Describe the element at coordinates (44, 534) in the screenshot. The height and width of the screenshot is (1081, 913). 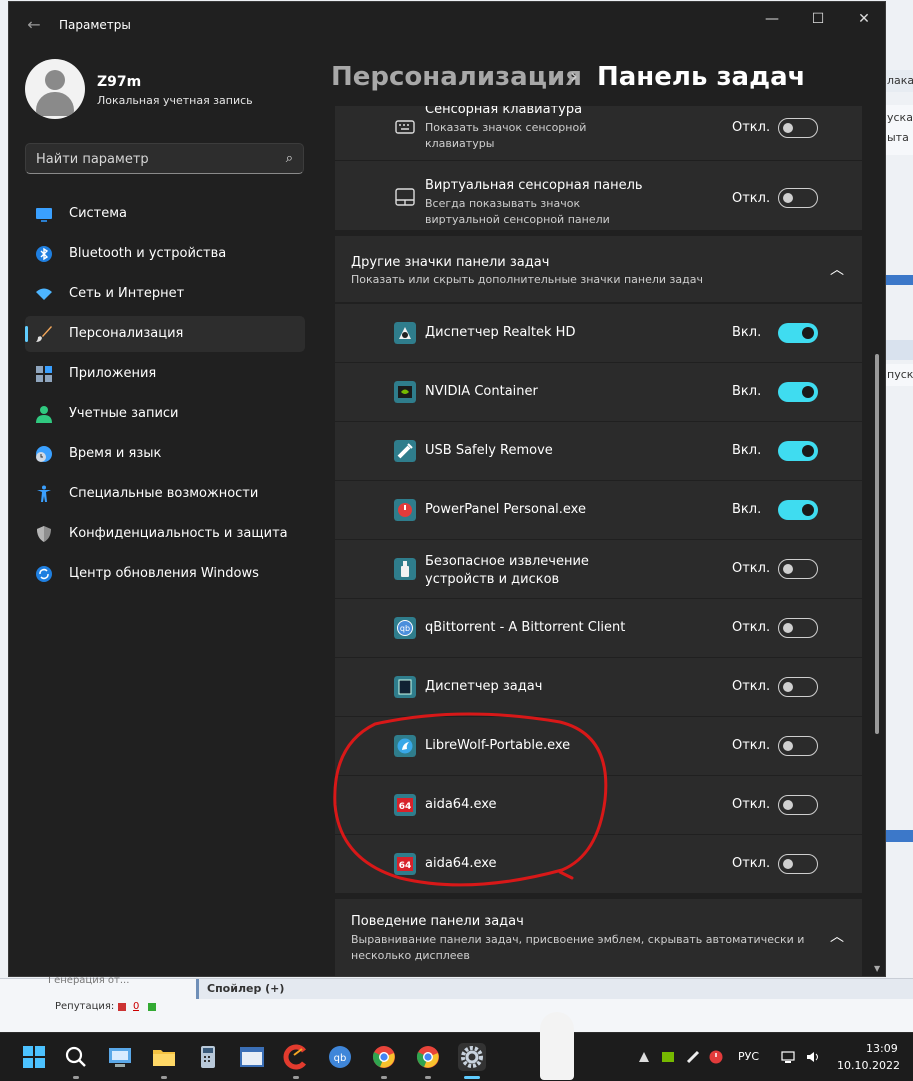
I see `shield-icon` at that location.